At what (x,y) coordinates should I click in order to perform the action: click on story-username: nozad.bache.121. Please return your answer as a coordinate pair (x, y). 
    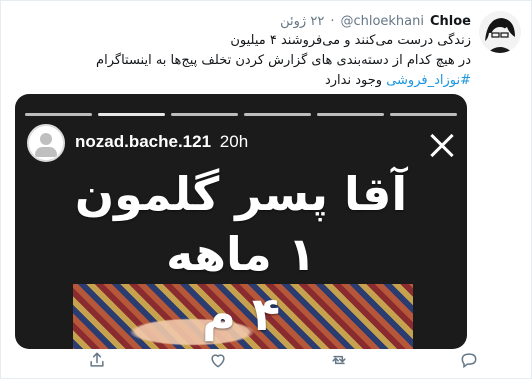
    Looking at the image, I should click on (143, 141).